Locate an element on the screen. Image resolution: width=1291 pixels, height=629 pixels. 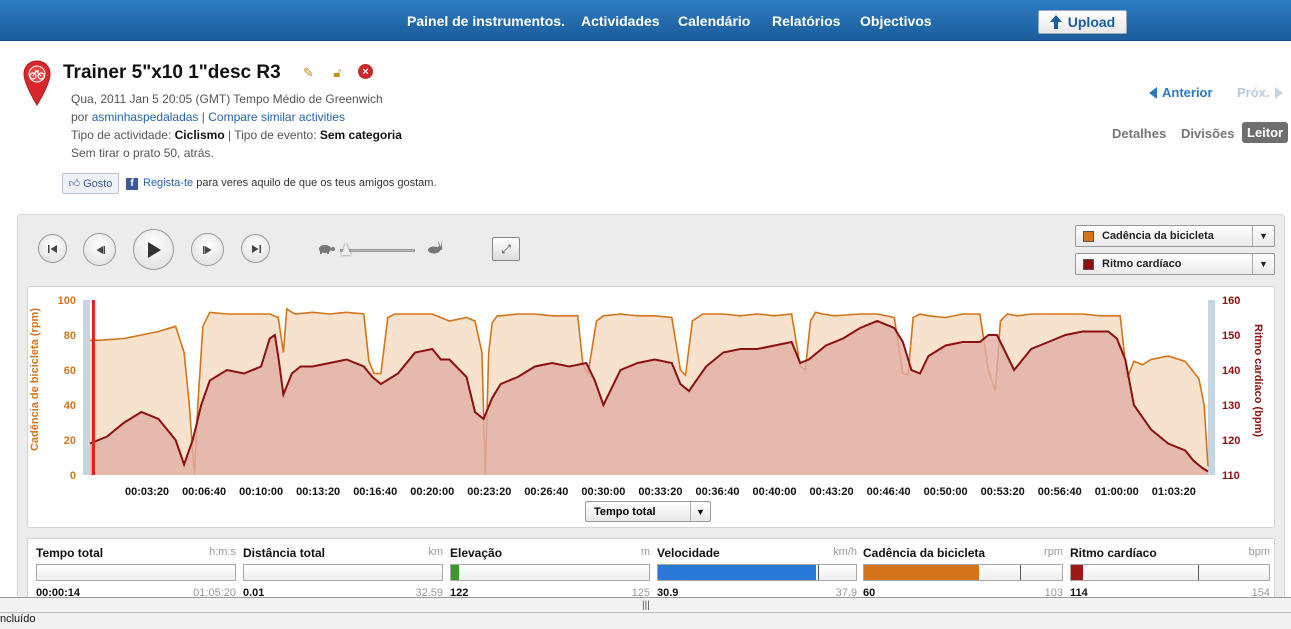
tab-details: Detalhes is located at coordinates (1139, 133).